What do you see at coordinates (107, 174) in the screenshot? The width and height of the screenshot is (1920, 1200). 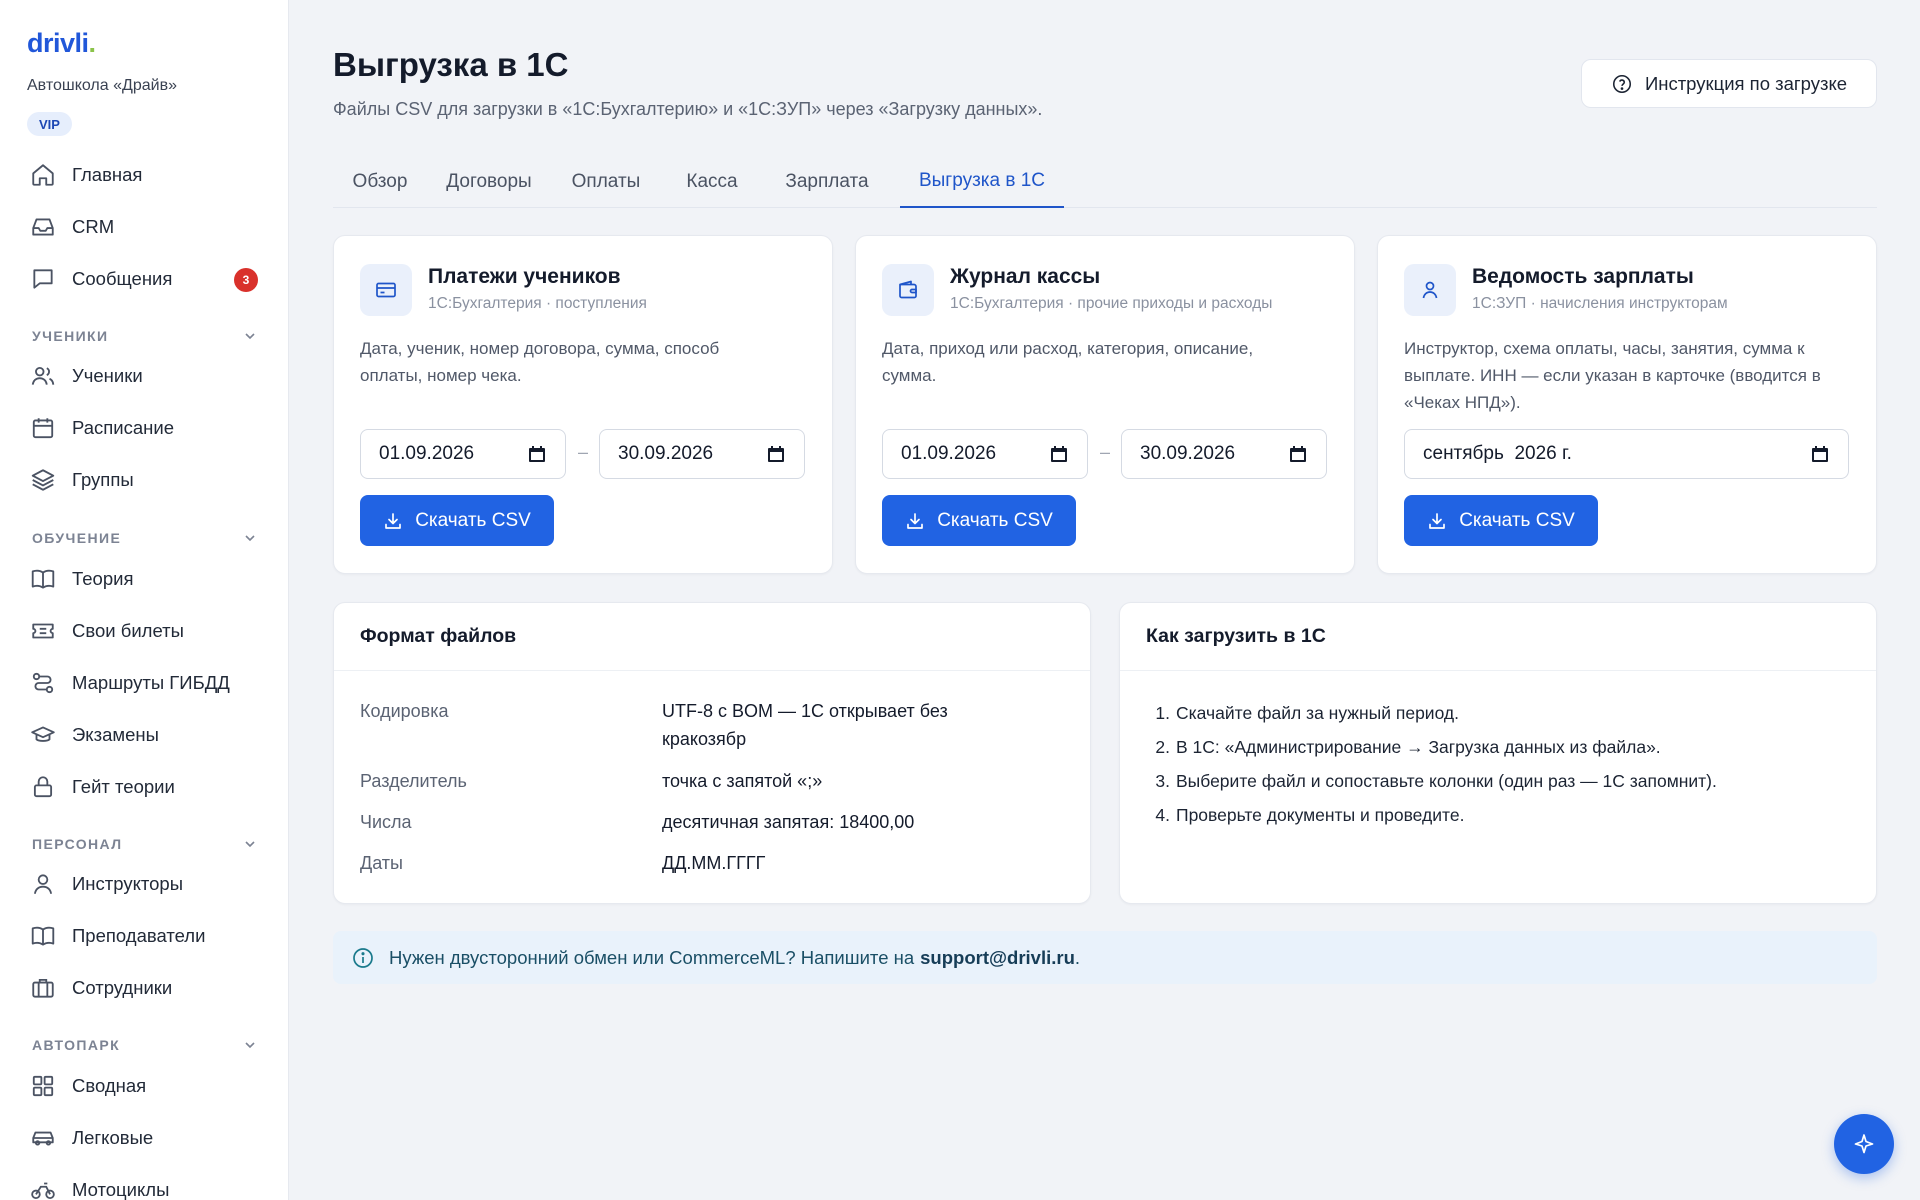 I see `sidebar-item-label: Главная` at bounding box center [107, 174].